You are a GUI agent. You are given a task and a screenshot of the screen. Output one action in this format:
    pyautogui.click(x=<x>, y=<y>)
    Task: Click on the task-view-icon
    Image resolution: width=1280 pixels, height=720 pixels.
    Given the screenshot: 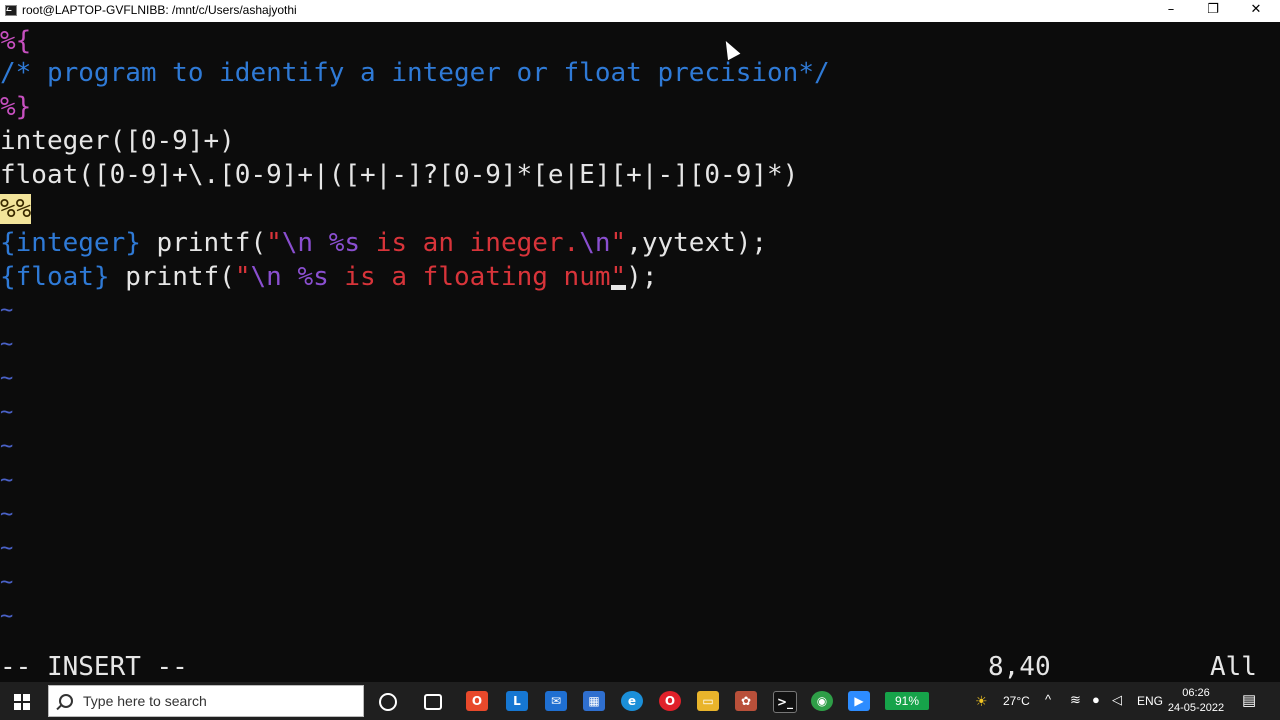 What is the action you would take?
    pyautogui.click(x=433, y=702)
    